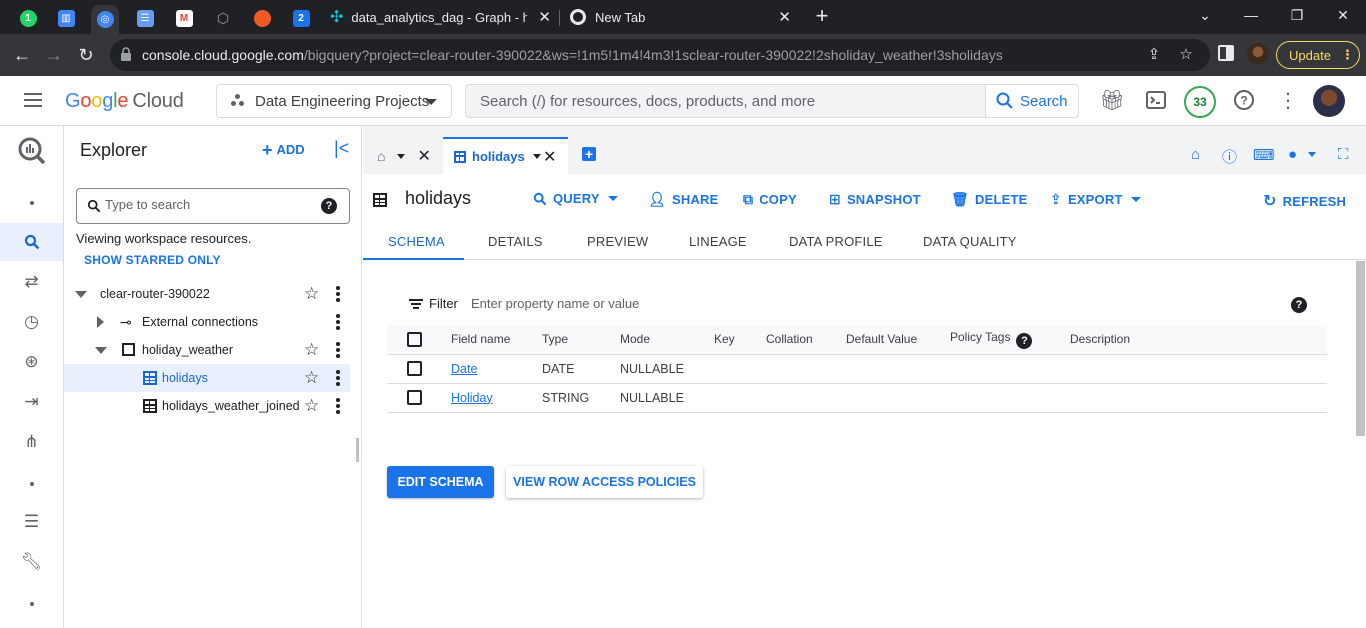 This screenshot has height=628, width=1366. What do you see at coordinates (505, 155) in the screenshot?
I see `tab-holidays: holidays ✕` at bounding box center [505, 155].